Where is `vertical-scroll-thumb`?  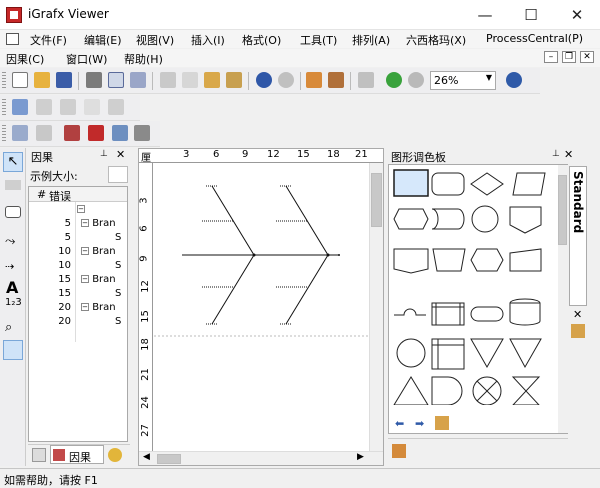 vertical-scroll-thumb is located at coordinates (376, 200).